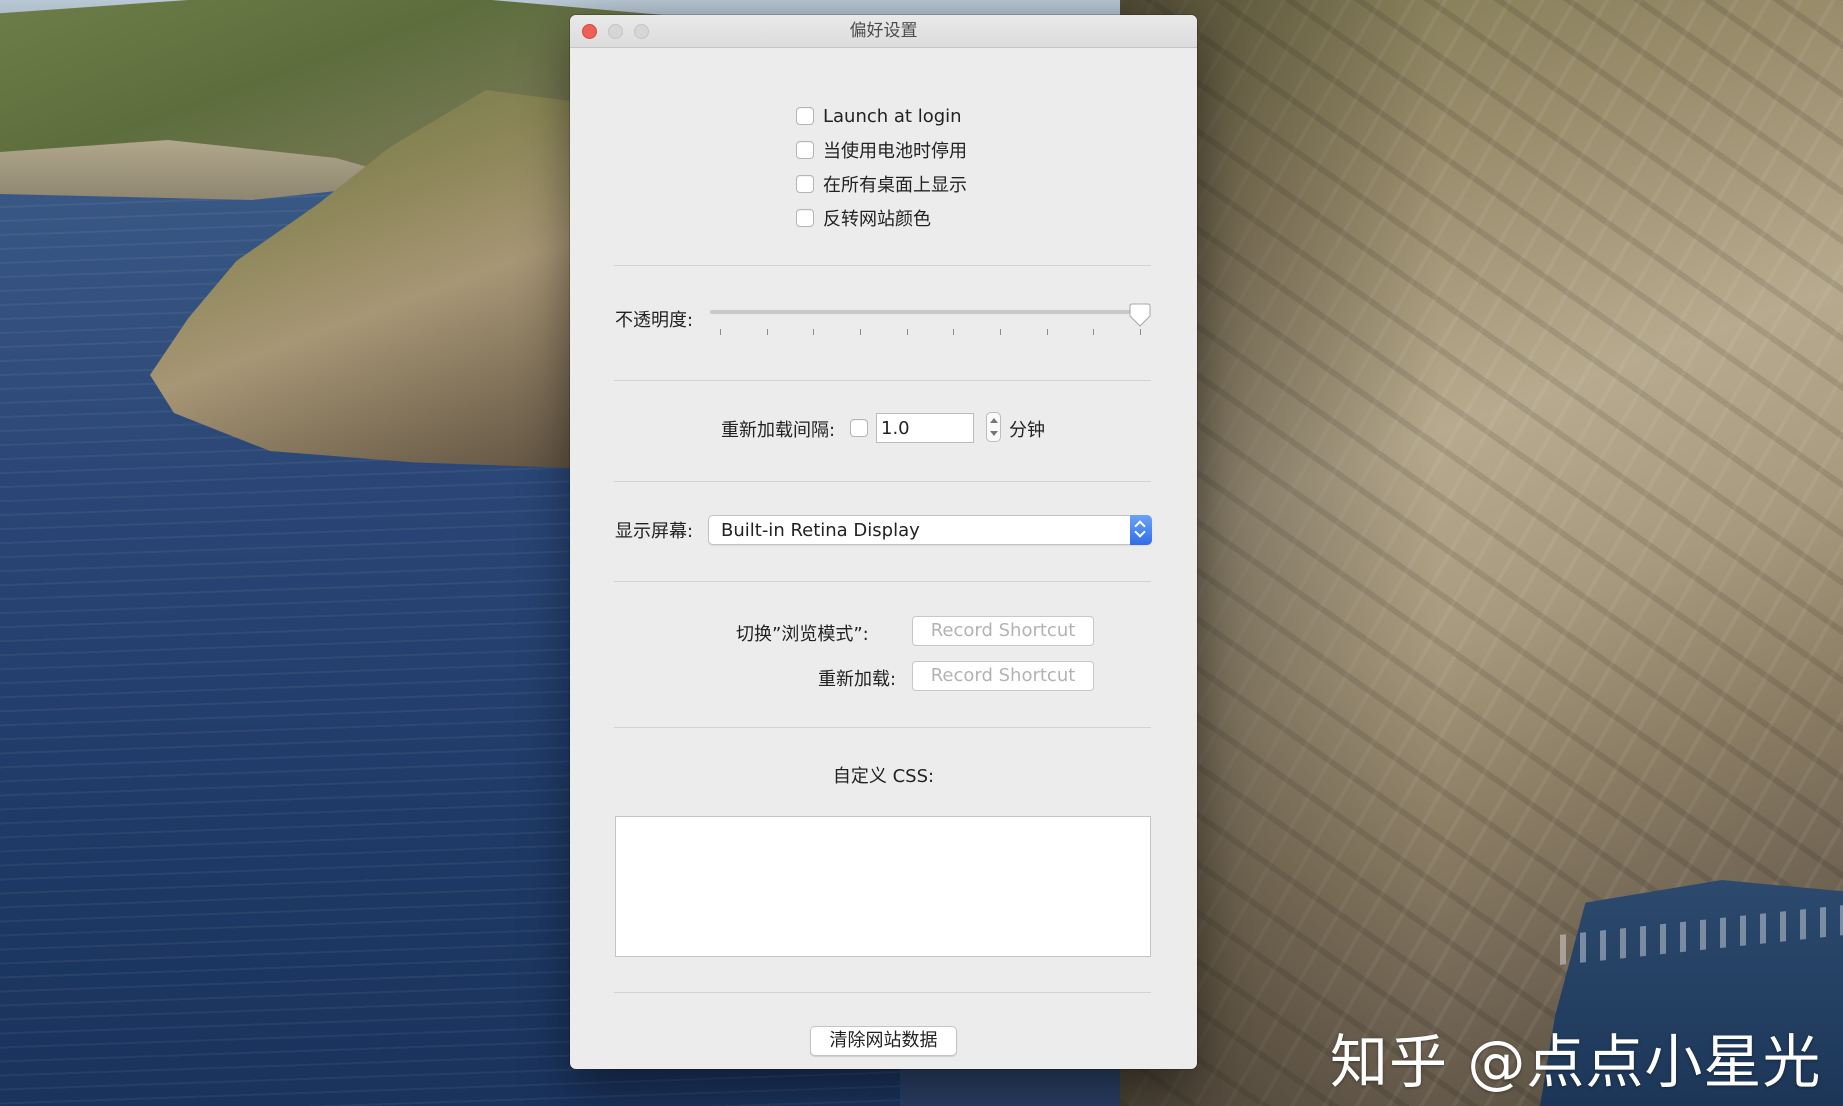  What do you see at coordinates (994, 420) in the screenshot?
I see `stepper-up-icon` at bounding box center [994, 420].